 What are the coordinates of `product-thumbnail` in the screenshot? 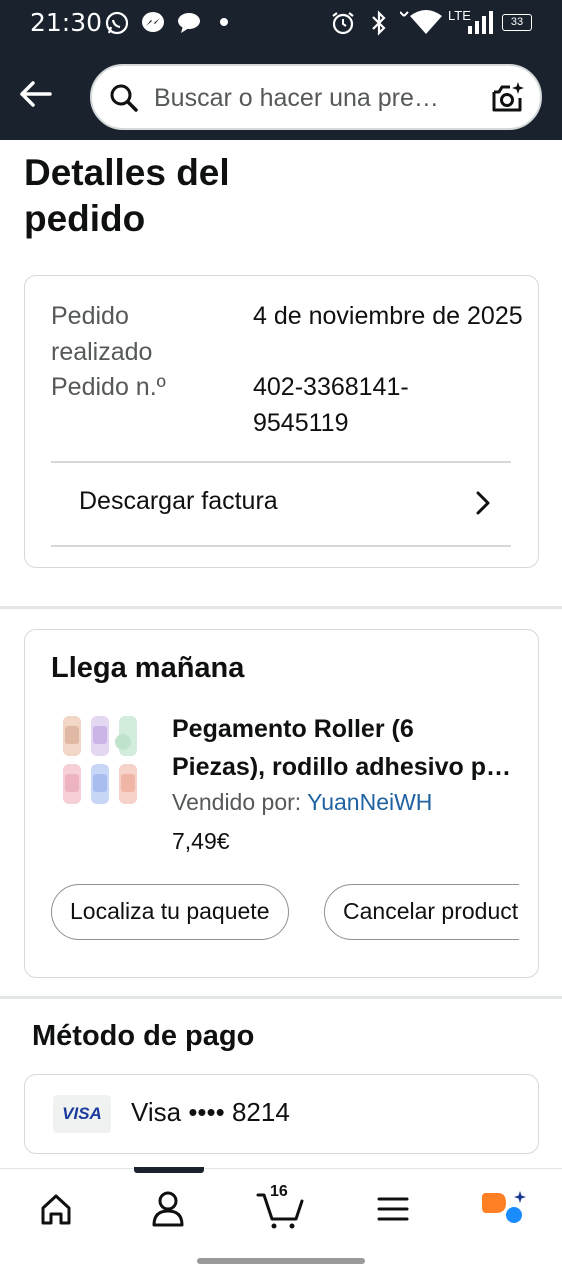 It's located at (100, 760).